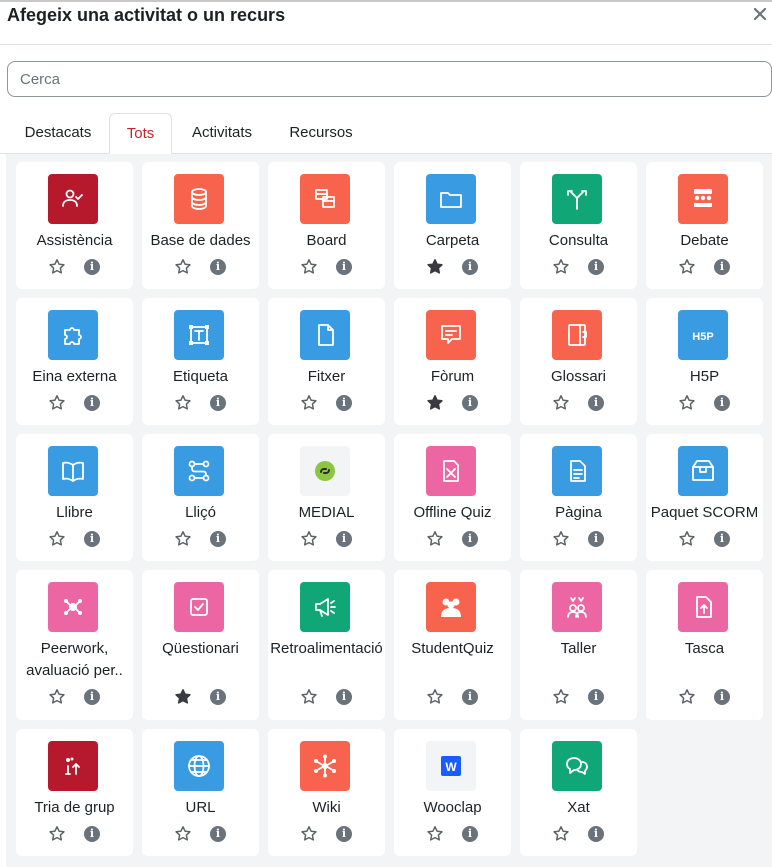 The image size is (772, 867). Describe the element at coordinates (578, 497) in the screenshot. I see `activity-card-page: Pàgina i` at that location.